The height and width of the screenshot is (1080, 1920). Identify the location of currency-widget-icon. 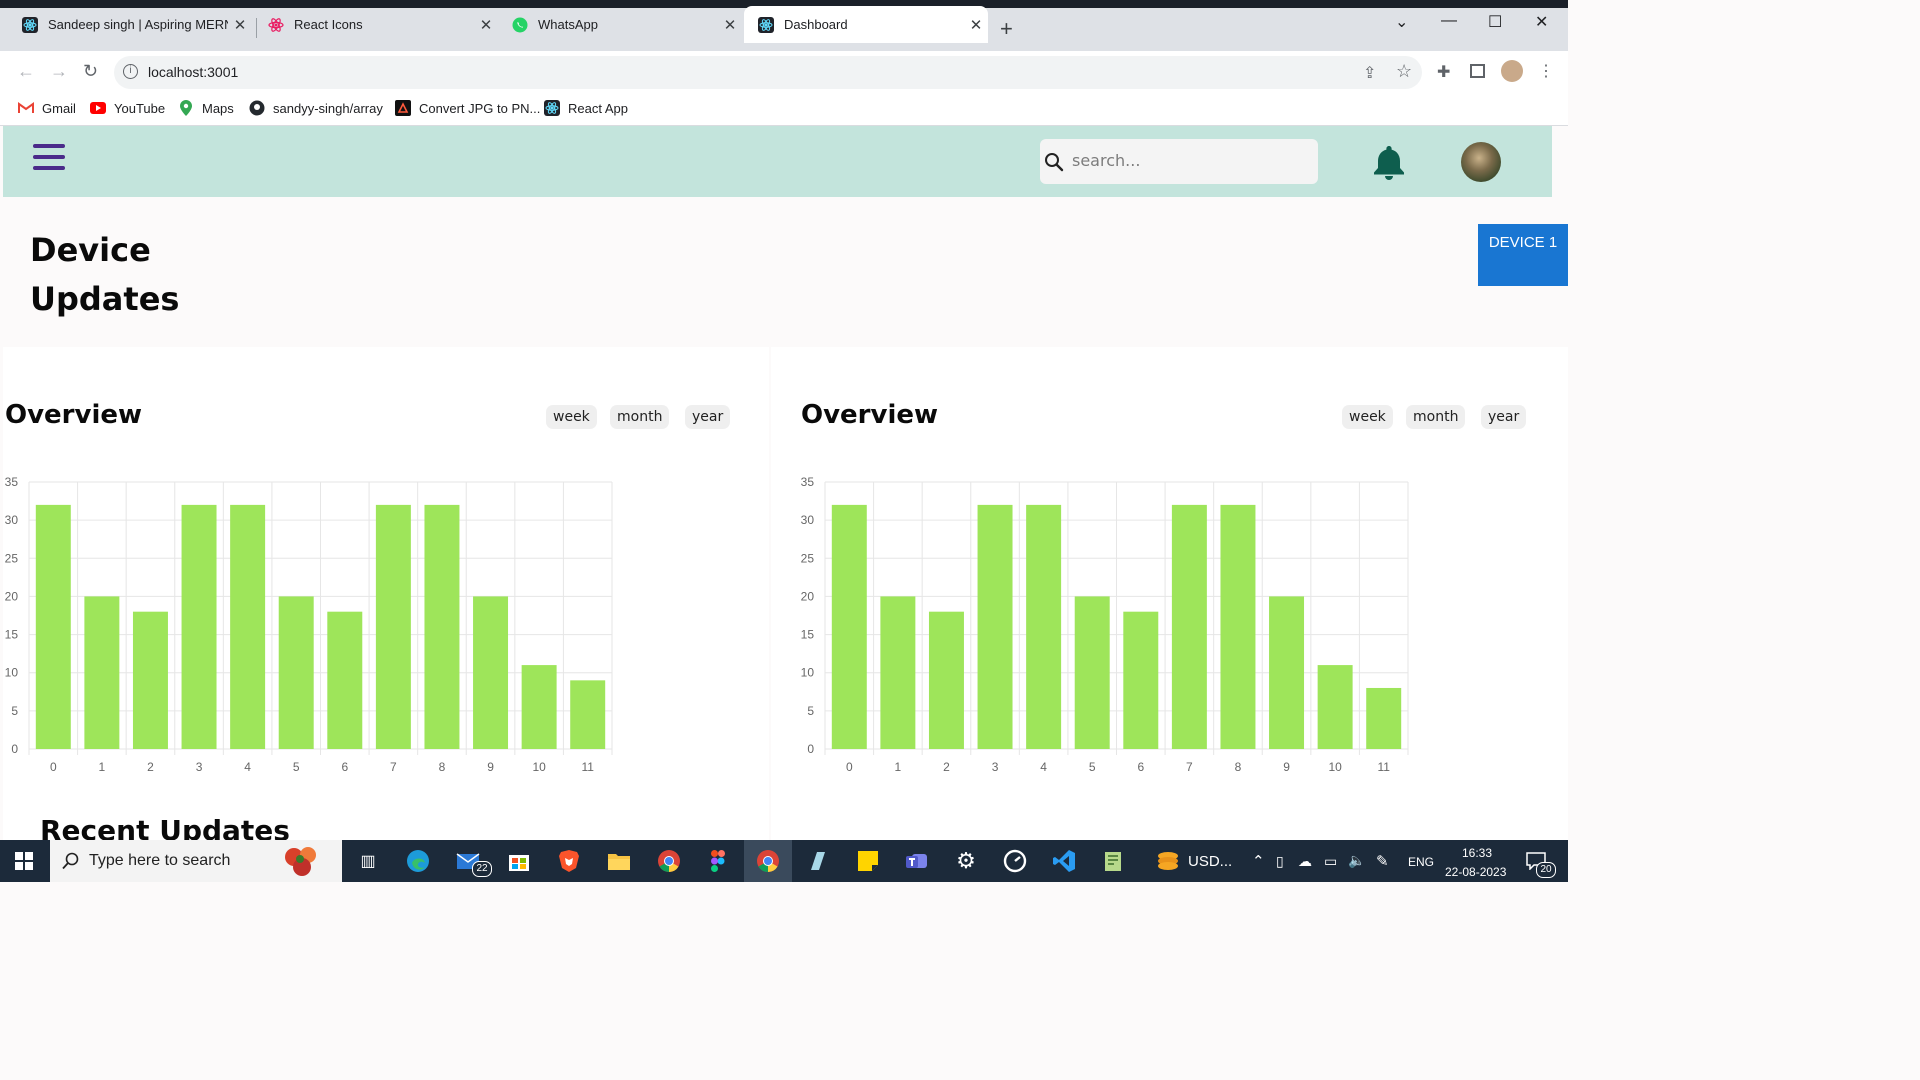
(1168, 863).